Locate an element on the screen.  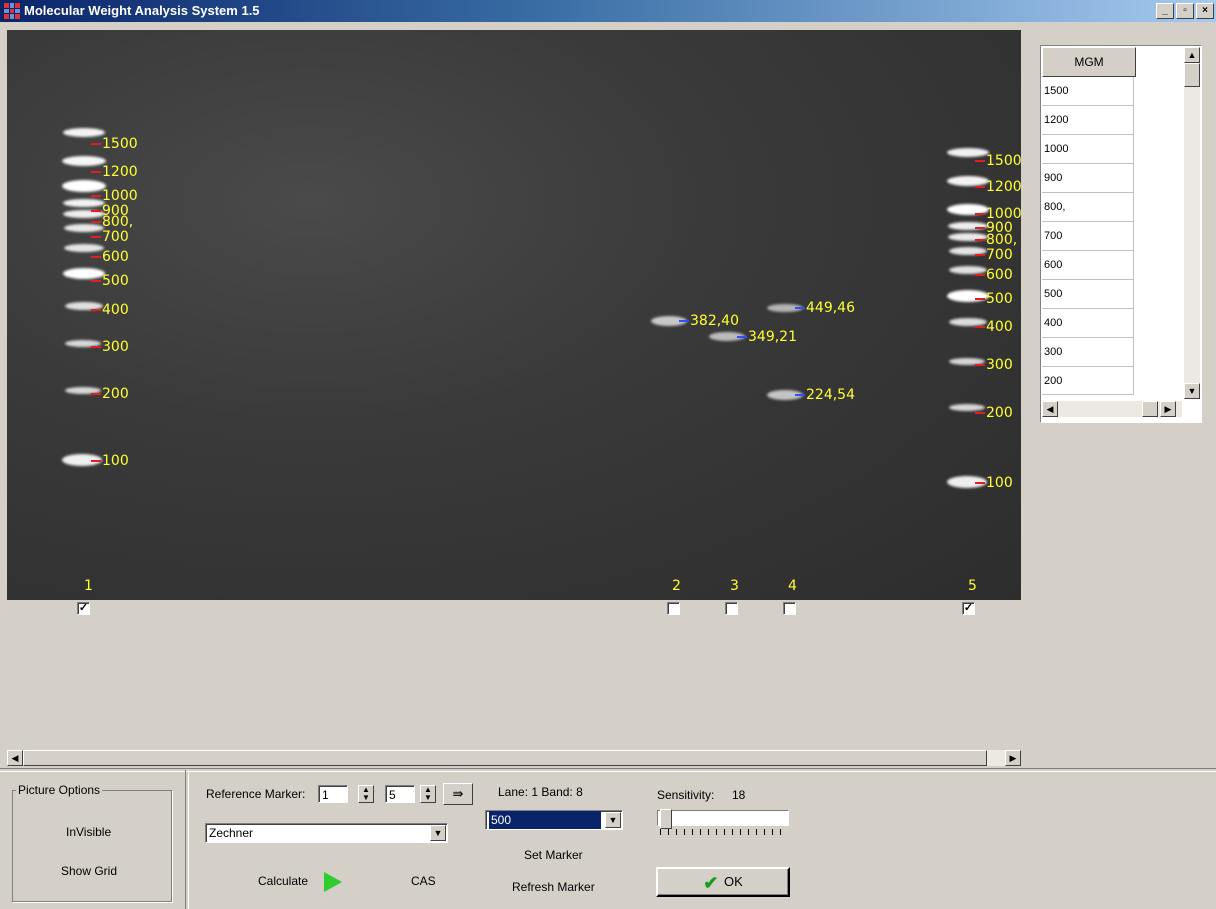
lane-value: 1 is located at coordinates (535, 792).